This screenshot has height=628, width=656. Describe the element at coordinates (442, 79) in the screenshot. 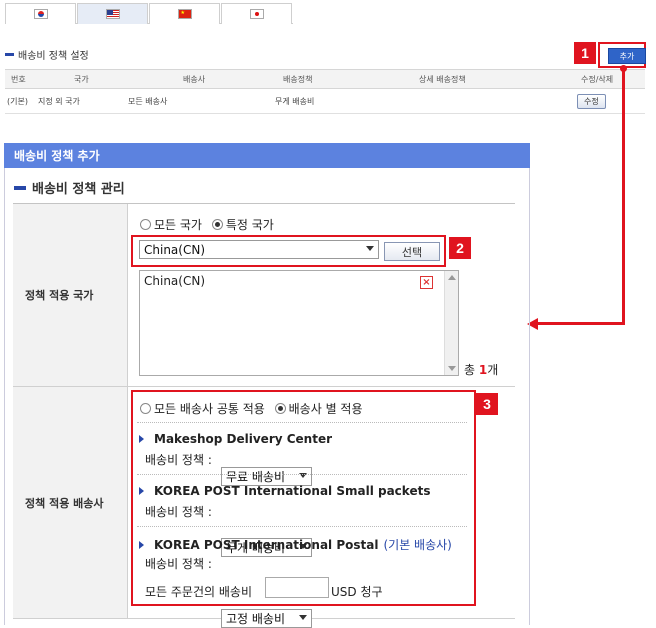

I see `col-detail-policy: 상세 배송정책` at that location.